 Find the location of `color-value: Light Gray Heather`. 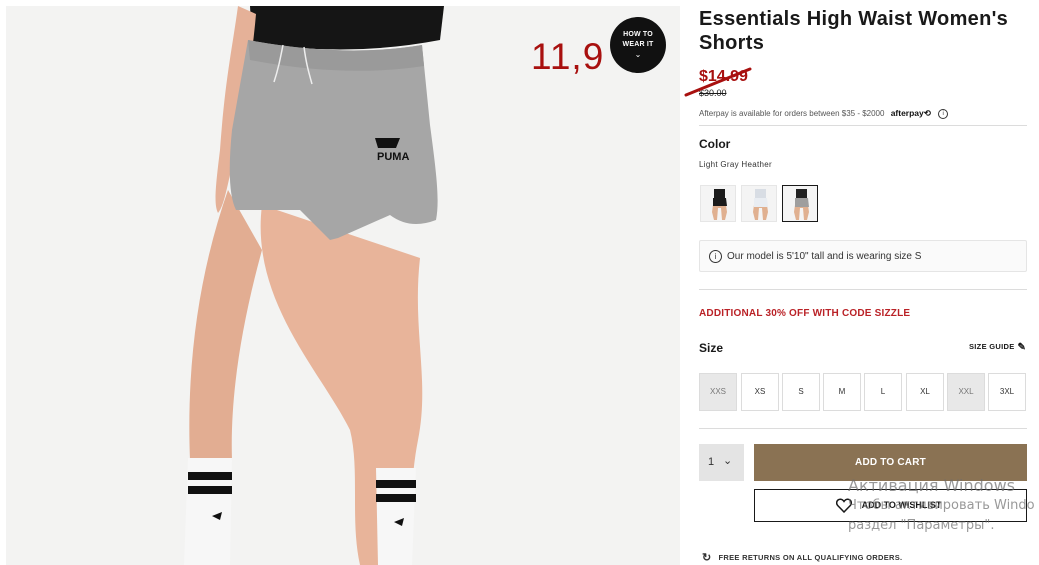

color-value: Light Gray Heather is located at coordinates (735, 164).